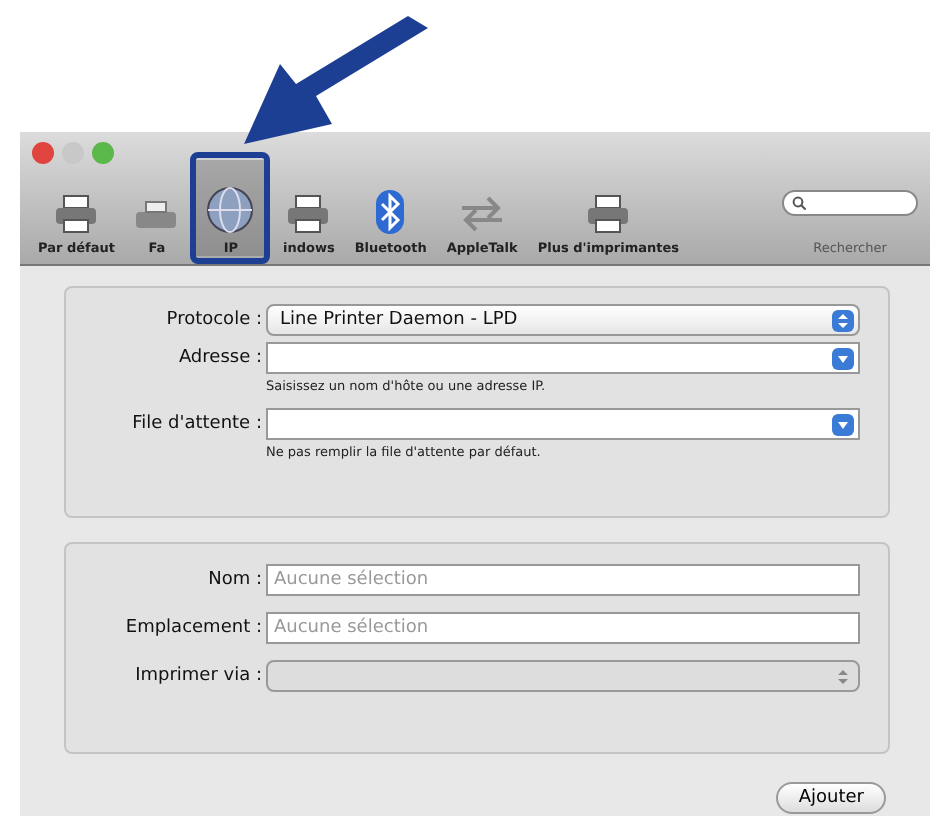 Image resolution: width=930 pixels, height=816 pixels. What do you see at coordinates (482, 214) in the screenshot?
I see `swap-arrows-icon` at bounding box center [482, 214].